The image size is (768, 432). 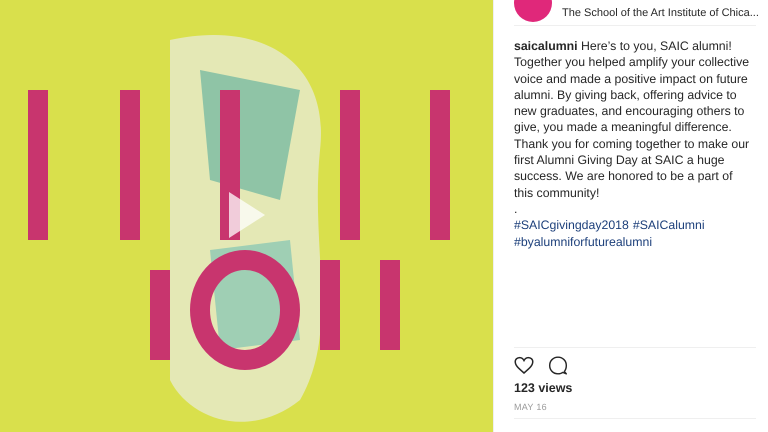 I want to click on heart-icon, so click(x=524, y=365).